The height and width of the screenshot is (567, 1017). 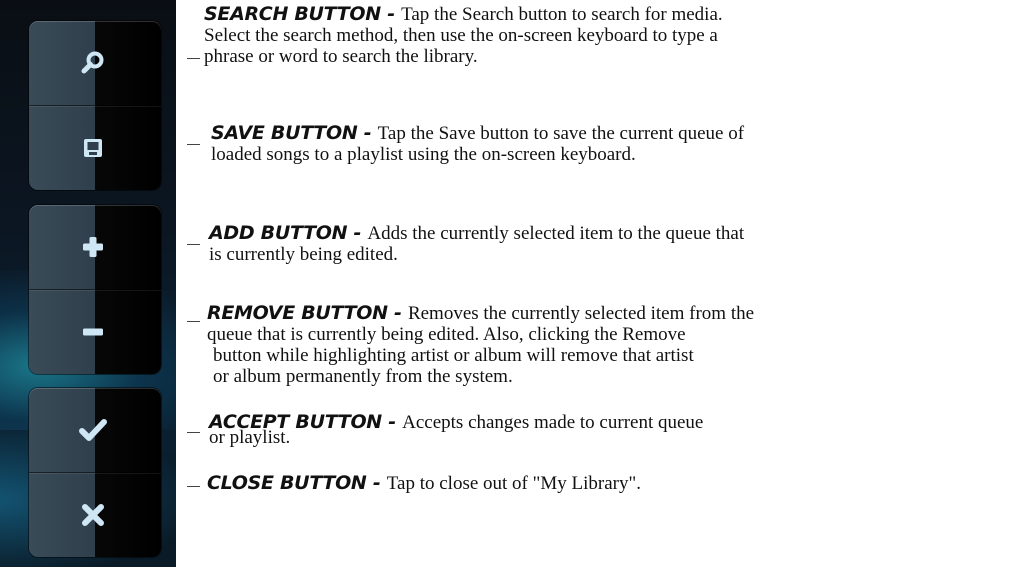 What do you see at coordinates (303, 254) in the screenshot?
I see `add-callout-line: is currently being edited.` at bounding box center [303, 254].